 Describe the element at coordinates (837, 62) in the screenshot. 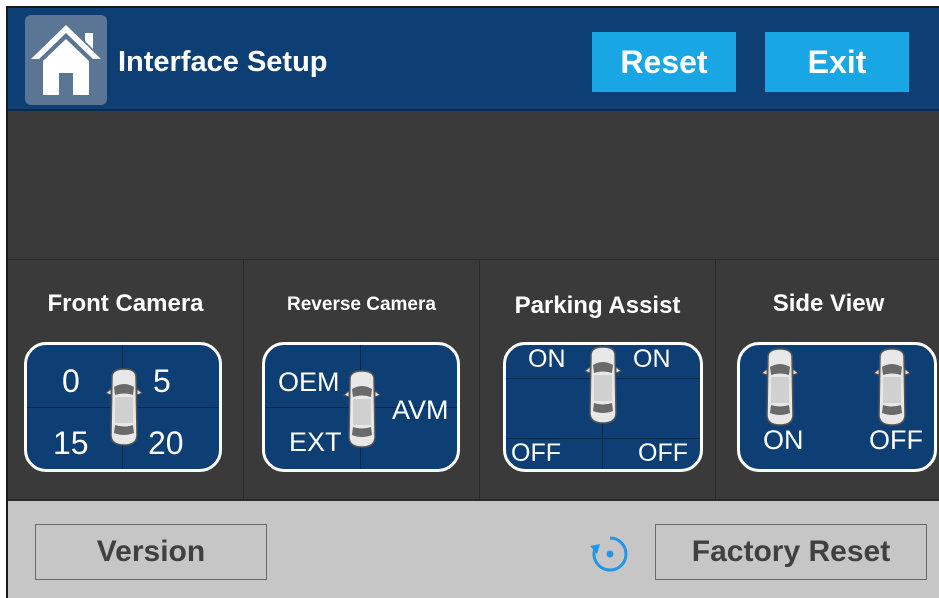

I see `exit-button: Exit` at that location.